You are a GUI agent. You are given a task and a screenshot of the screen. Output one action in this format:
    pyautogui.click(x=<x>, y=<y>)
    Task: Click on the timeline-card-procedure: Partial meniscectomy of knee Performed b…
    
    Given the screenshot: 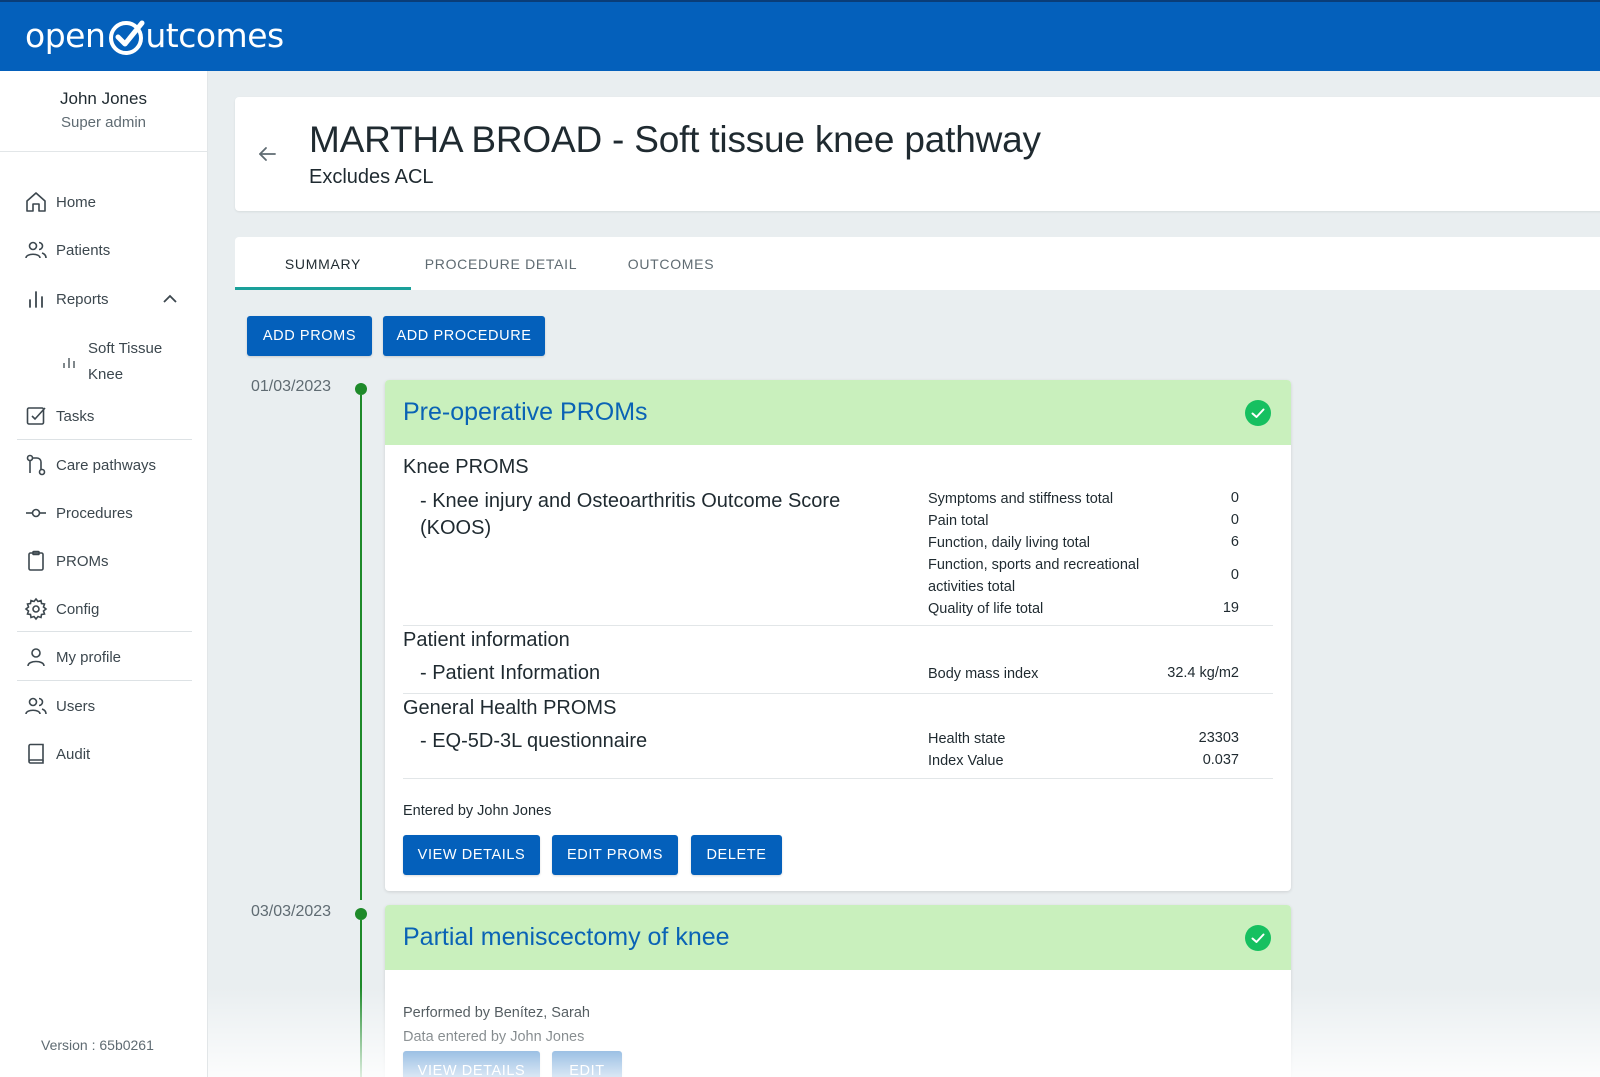 What is the action you would take?
    pyautogui.click(x=838, y=991)
    